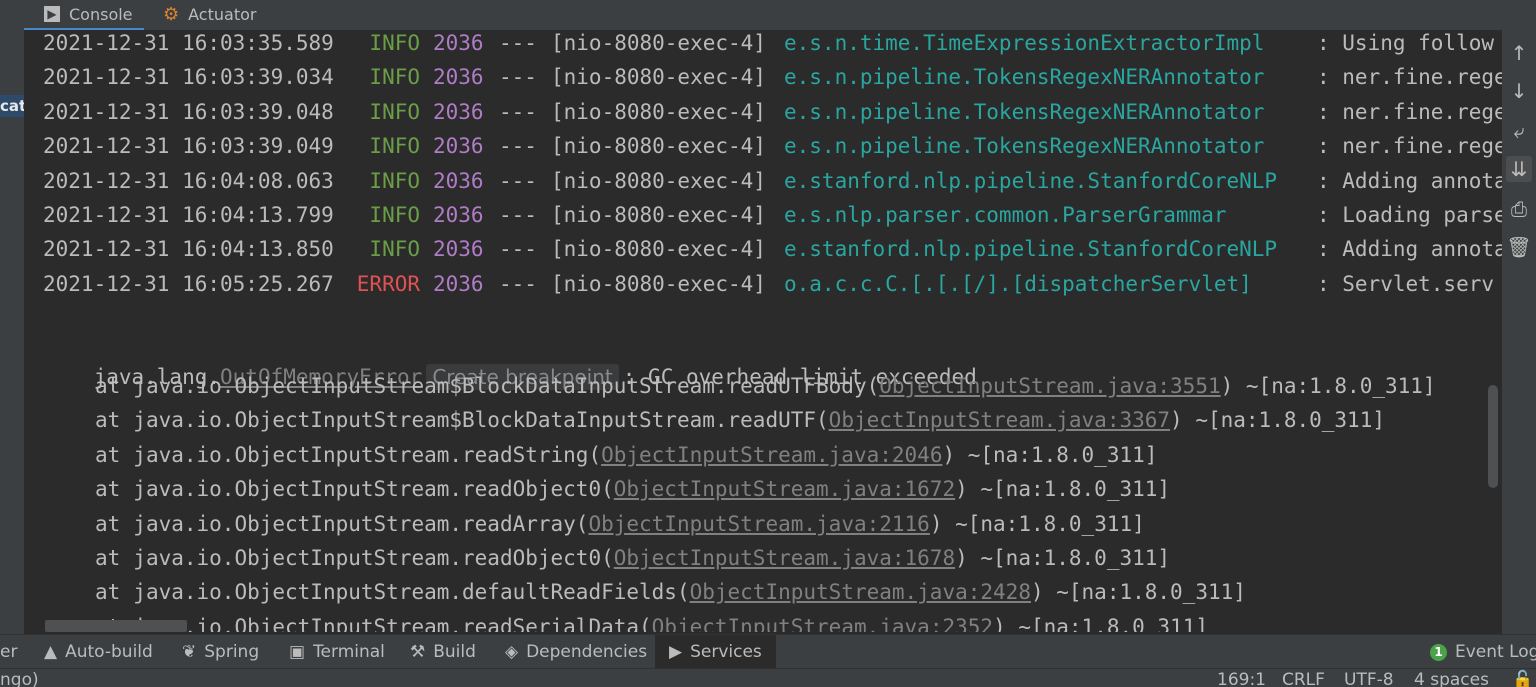 The image size is (1536, 687). Describe the element at coordinates (1241, 678) in the screenshot. I see `caret-position: 169:1` at that location.